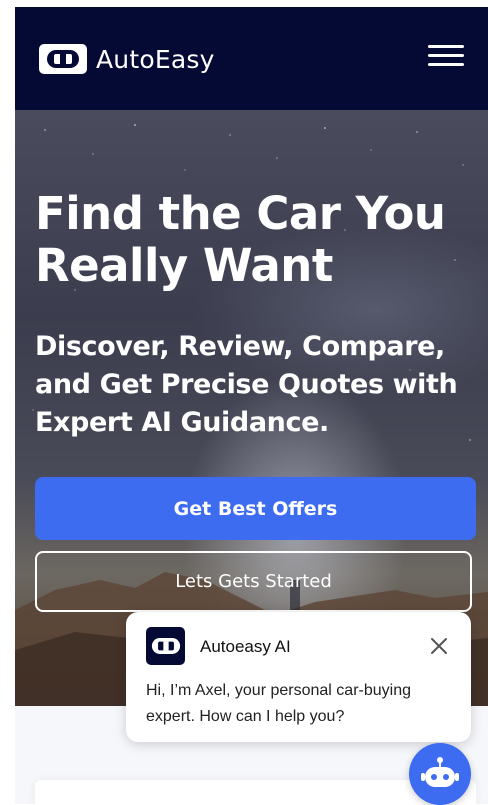 This screenshot has height=805, width=488. I want to click on brand-name: AutoEasy, so click(155, 59).